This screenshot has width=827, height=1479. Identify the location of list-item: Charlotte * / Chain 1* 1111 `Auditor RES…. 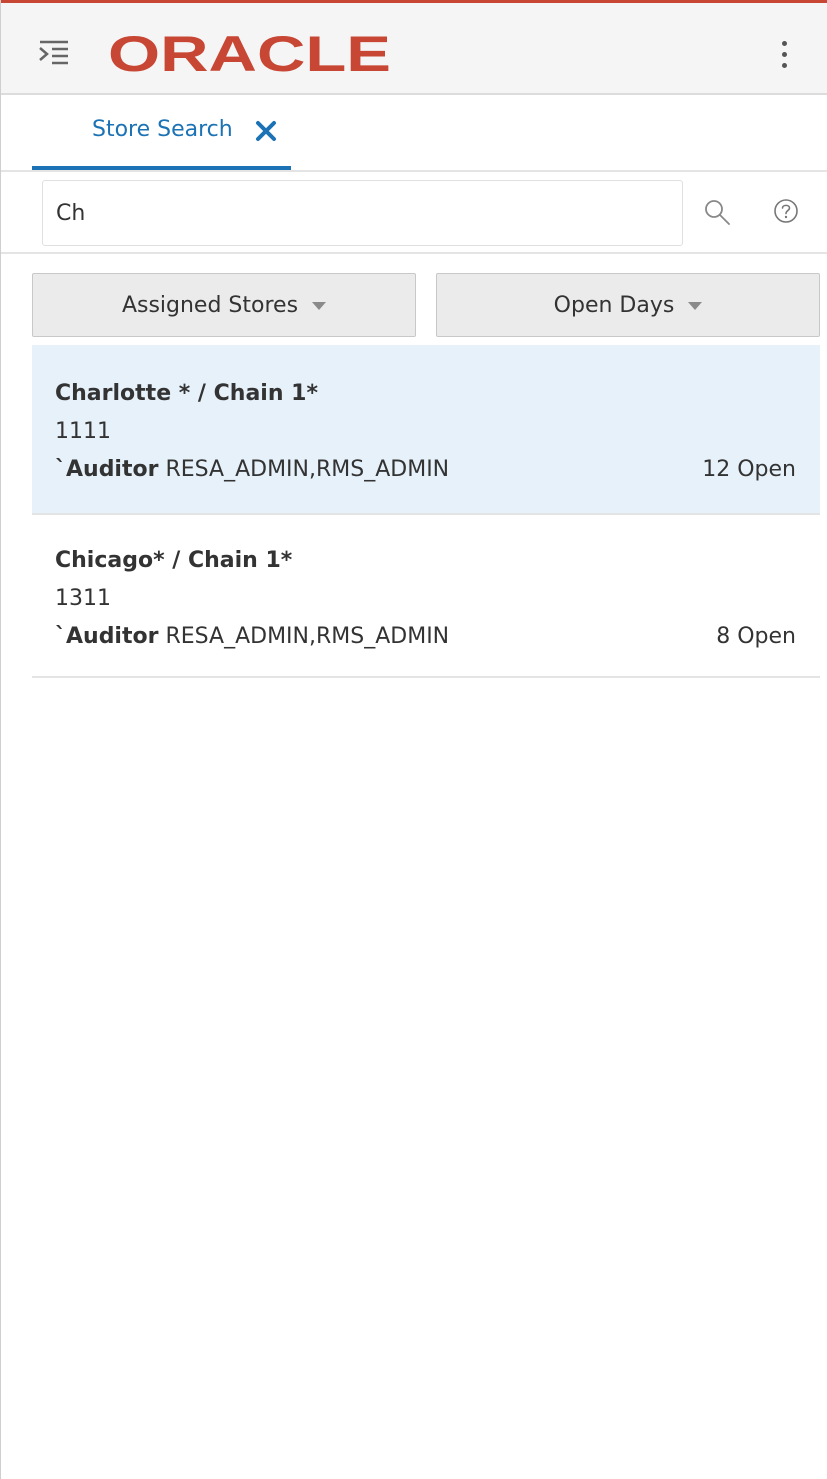
(426, 430).